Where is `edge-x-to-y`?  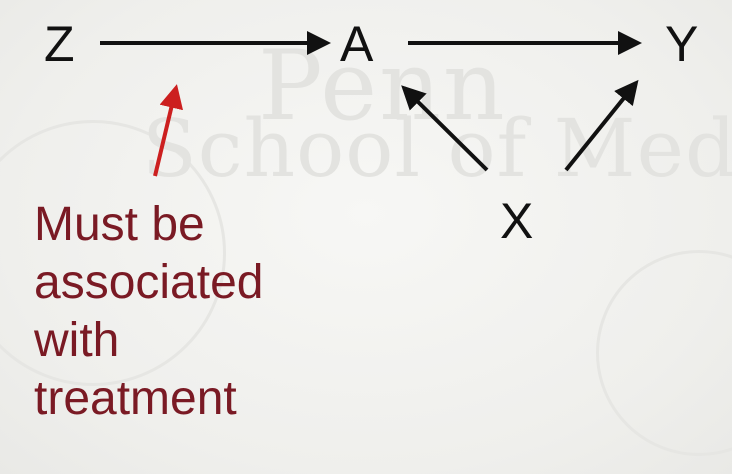 edge-x-to-y is located at coordinates (601, 125).